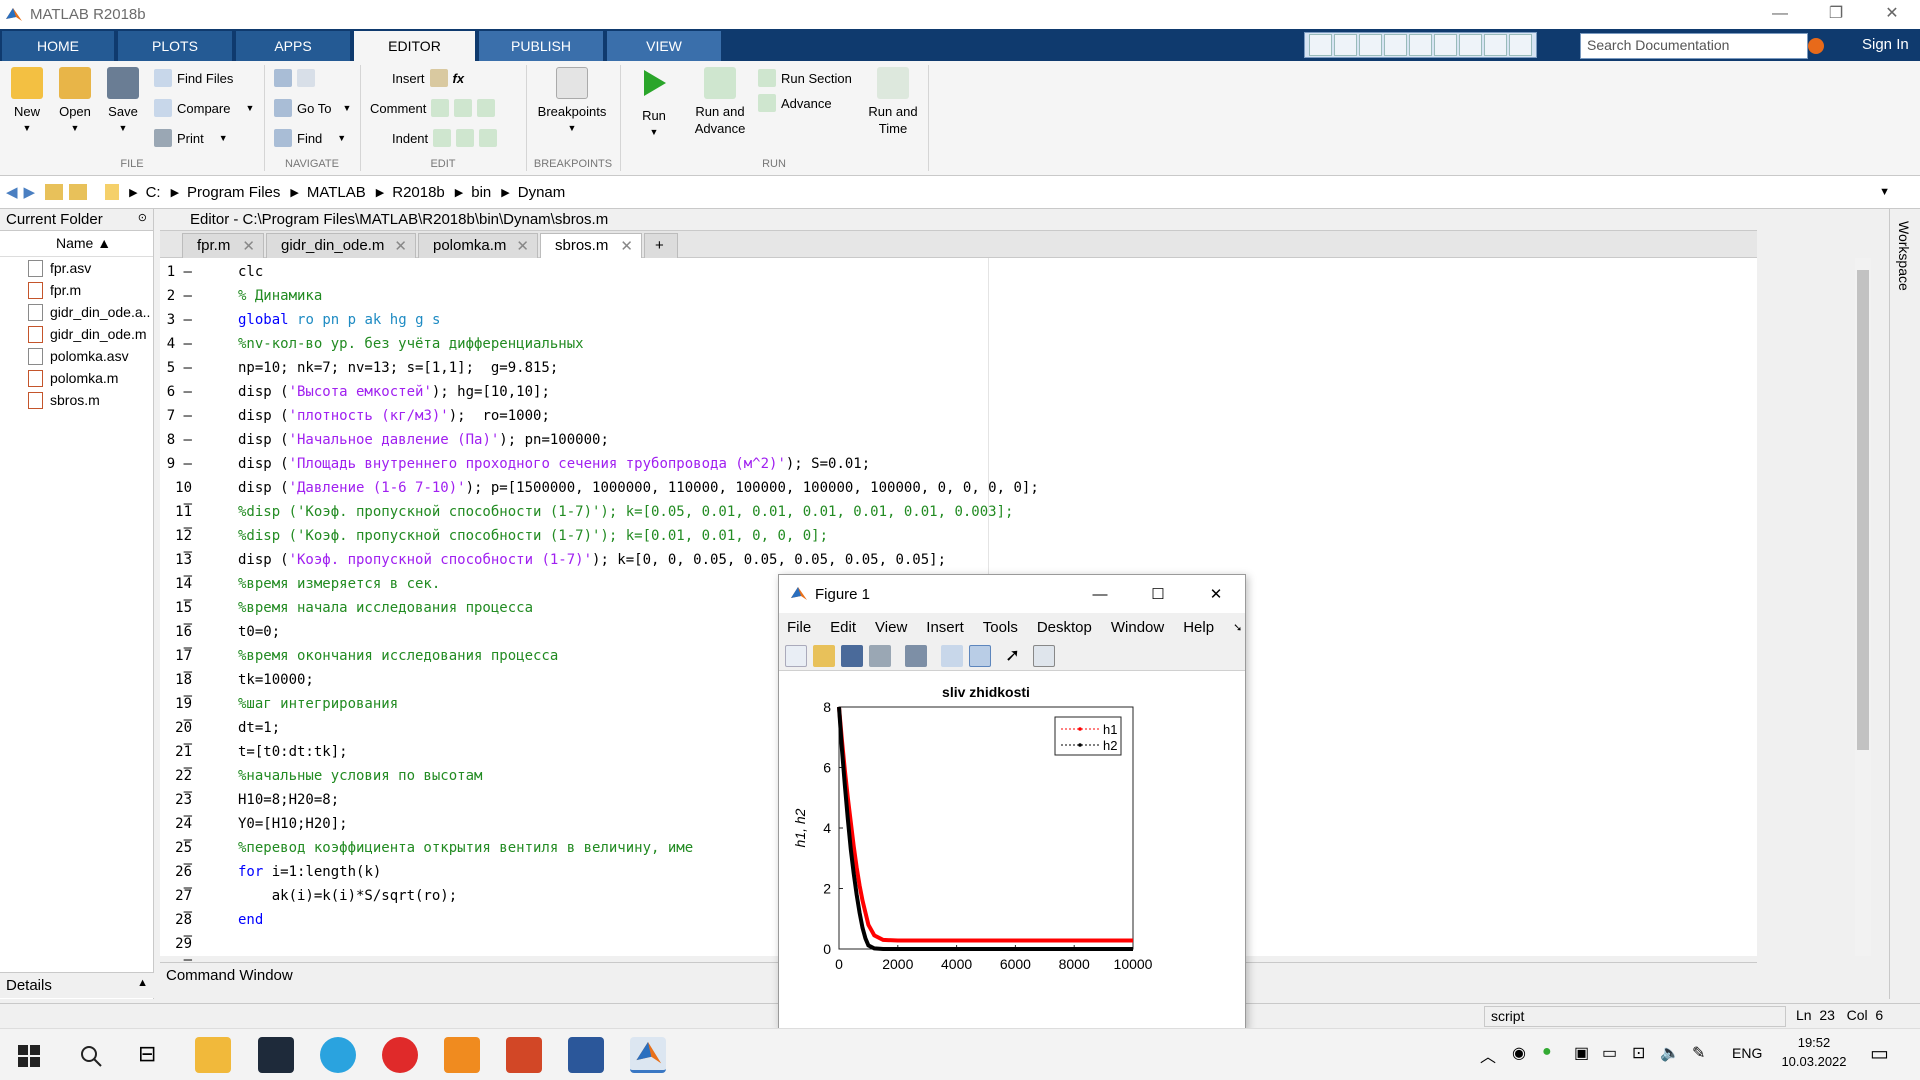  Describe the element at coordinates (541, 46) in the screenshot. I see `tab-publish: PUBLISH` at that location.